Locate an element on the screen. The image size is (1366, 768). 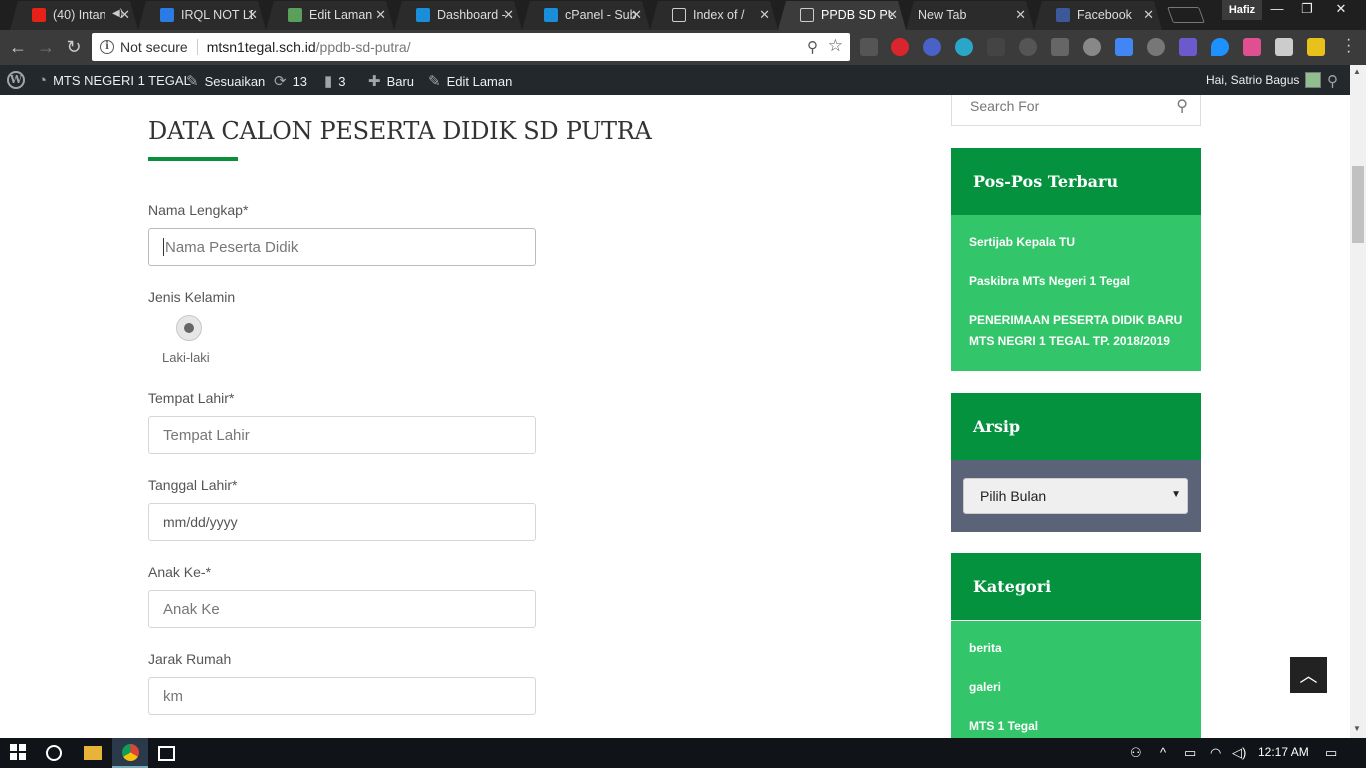
back-to-top-button: ︿ is located at coordinates (1308, 675).